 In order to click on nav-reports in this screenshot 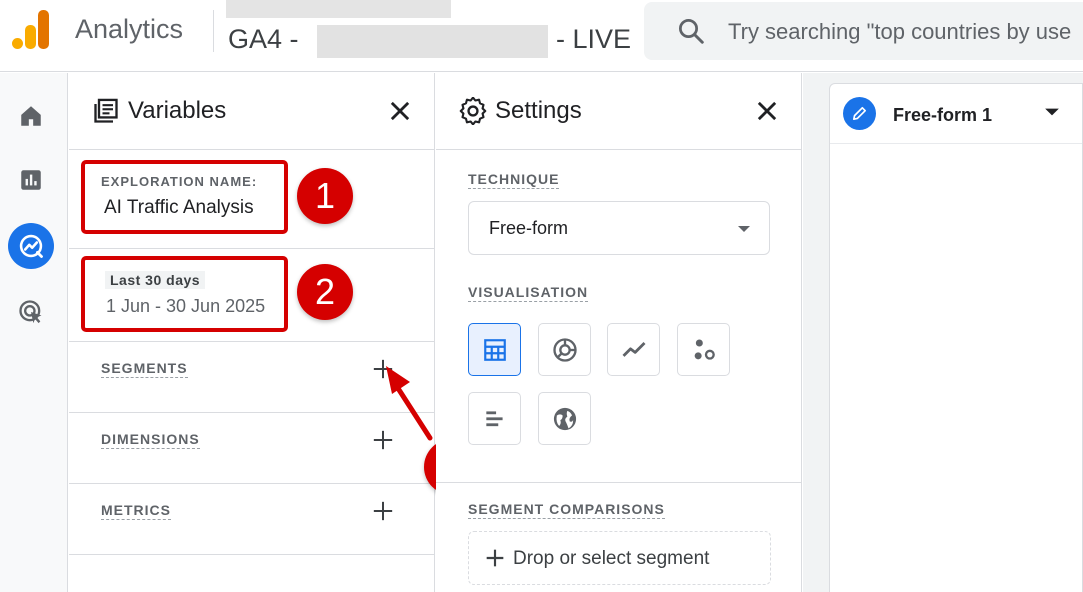, I will do `click(31, 180)`.